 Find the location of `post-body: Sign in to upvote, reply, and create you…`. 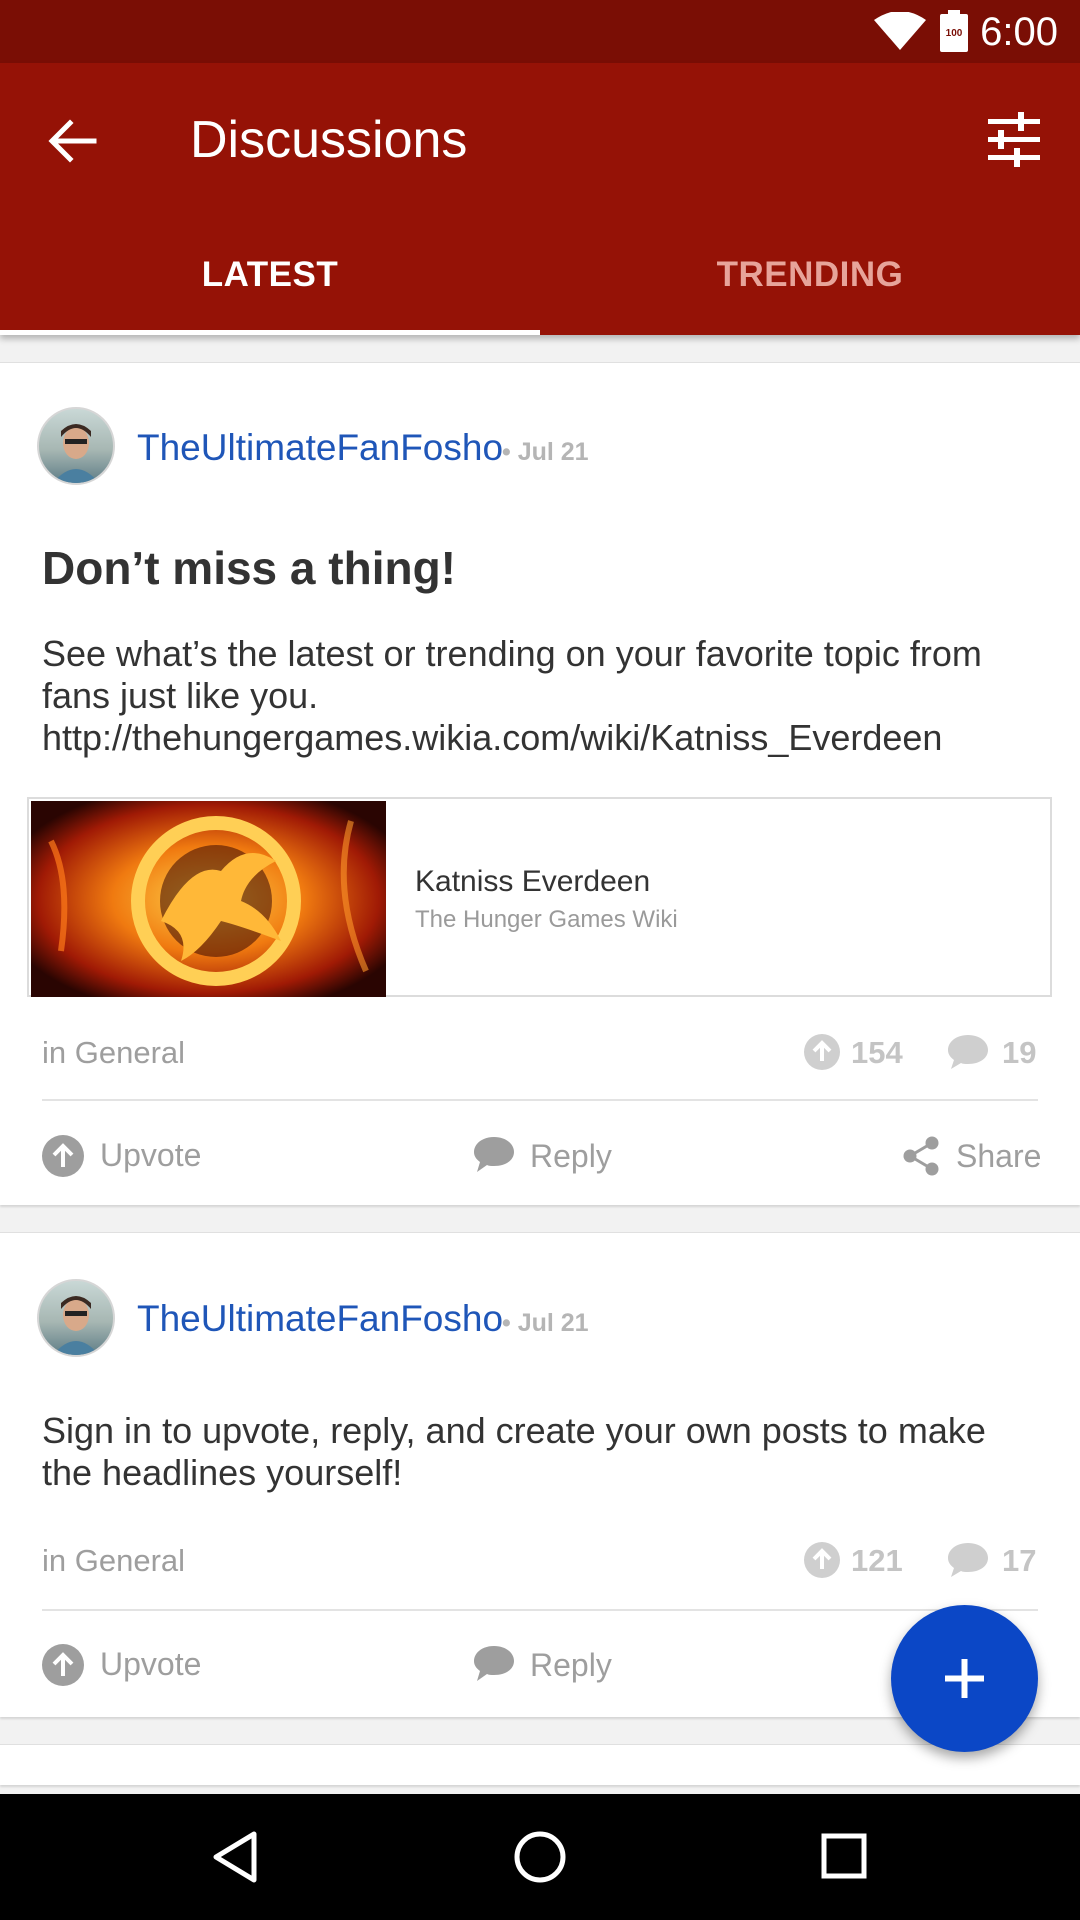

post-body: Sign in to upvote, reply, and create you… is located at coordinates (542, 1452).